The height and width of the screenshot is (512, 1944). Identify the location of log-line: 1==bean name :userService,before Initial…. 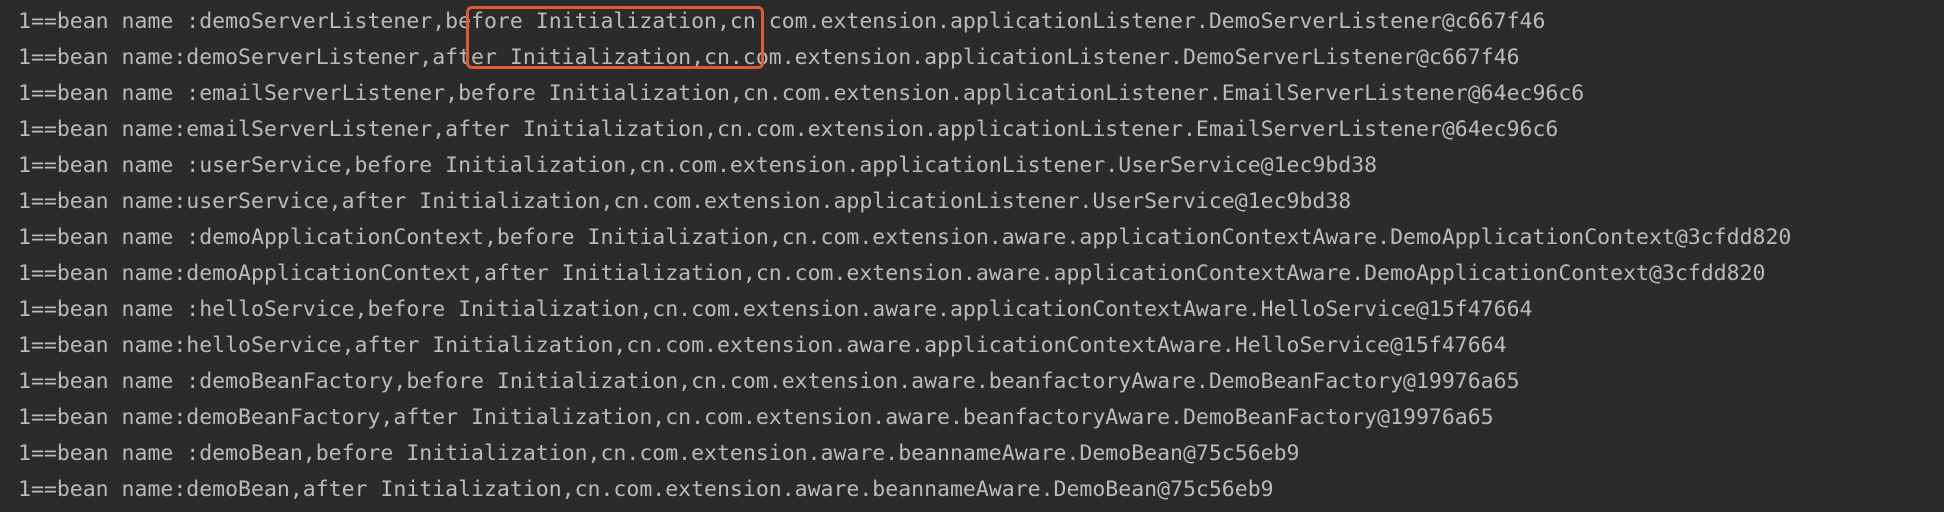
(698, 165).